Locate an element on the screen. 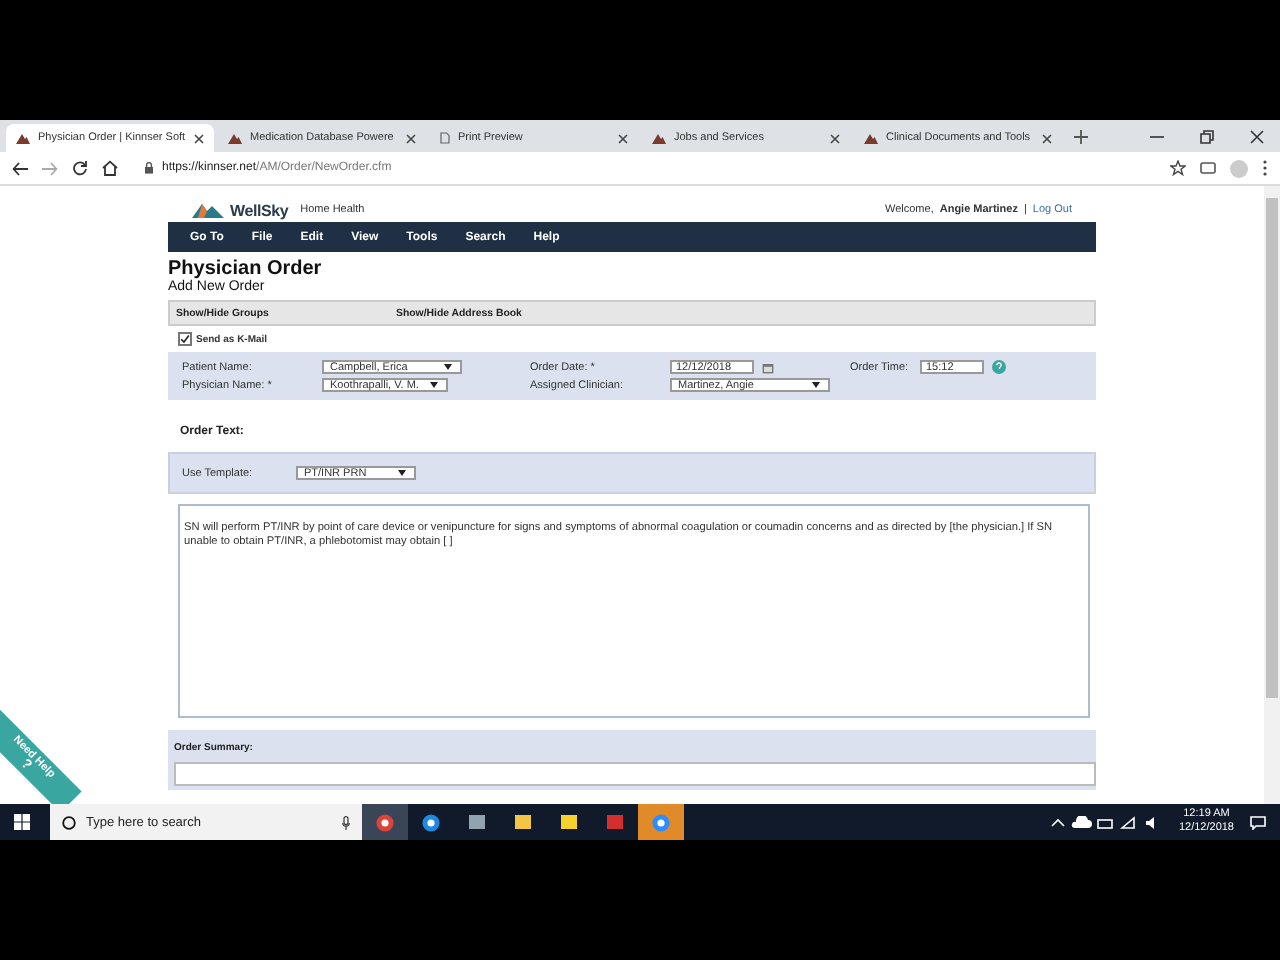 This screenshot has width=1280, height=960. taskbar-app-button is located at coordinates (385, 822).